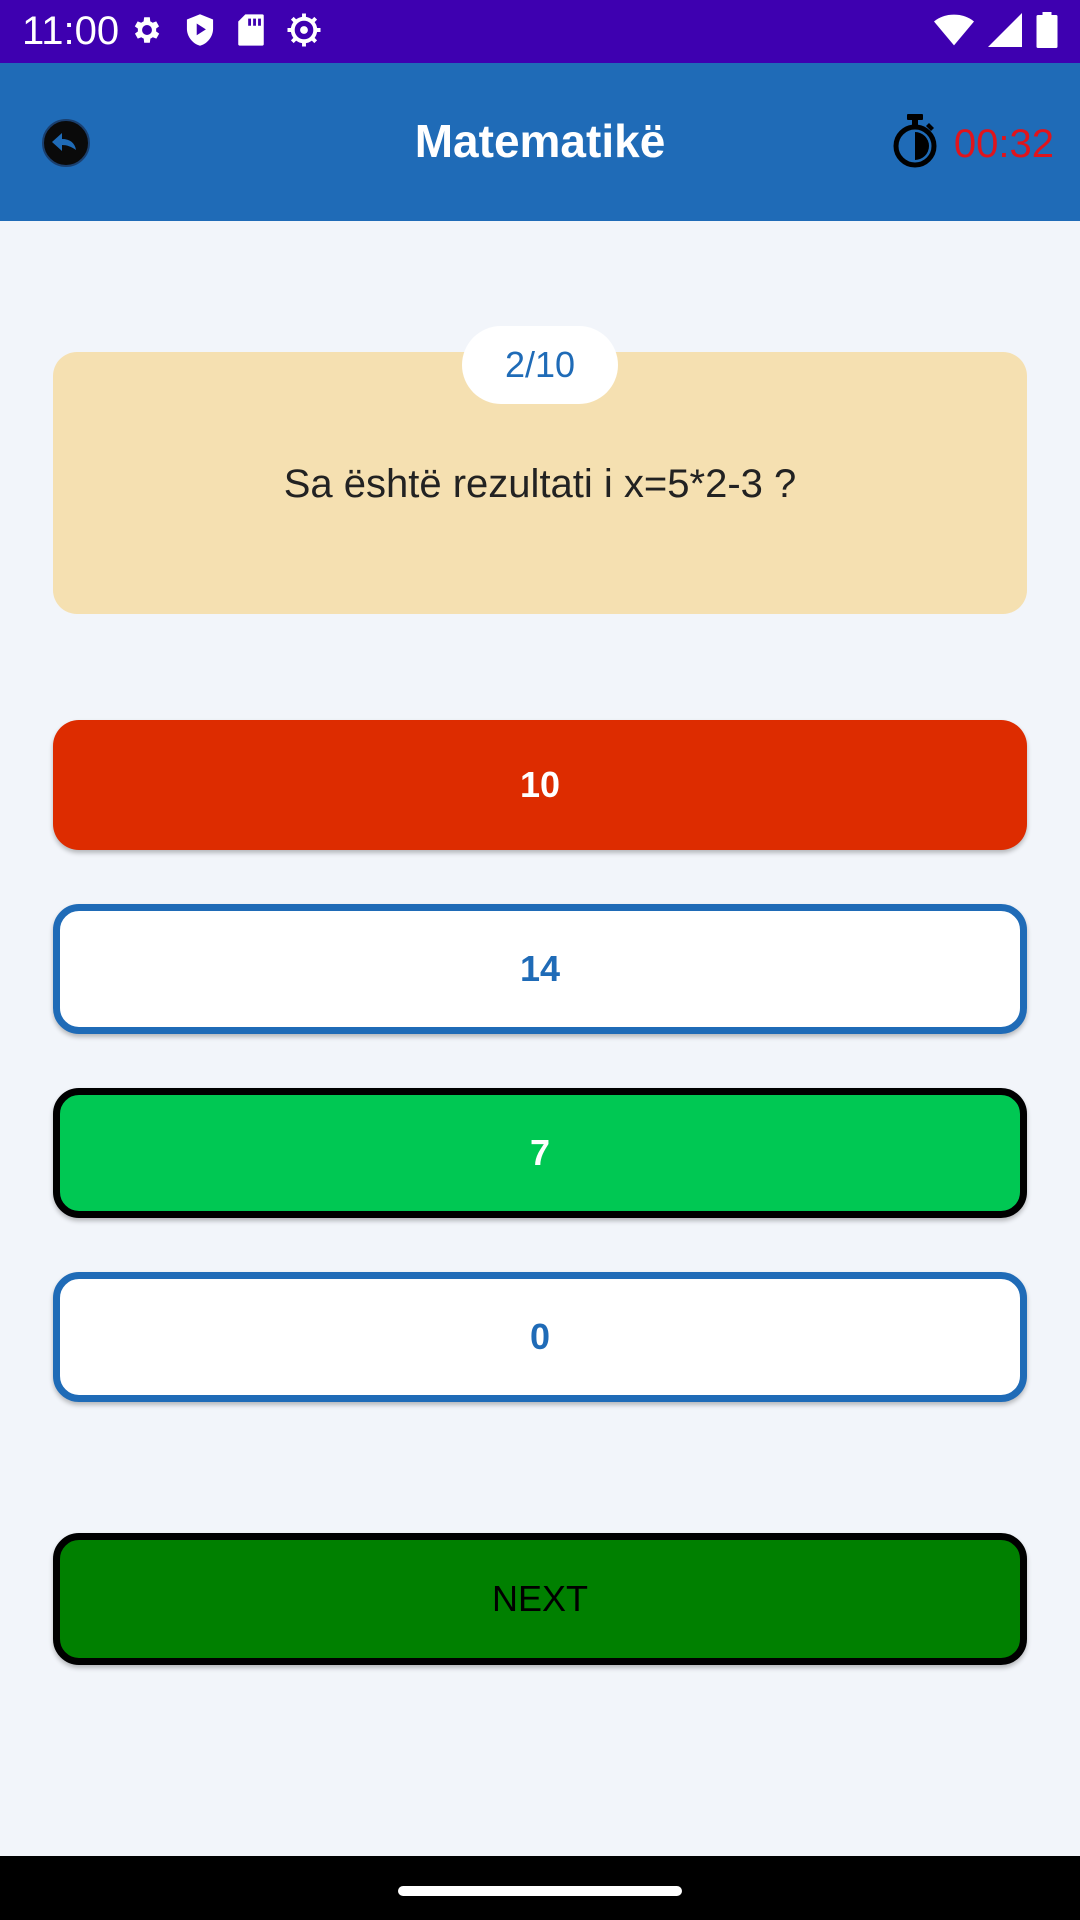  I want to click on answer-label: 14, so click(540, 968).